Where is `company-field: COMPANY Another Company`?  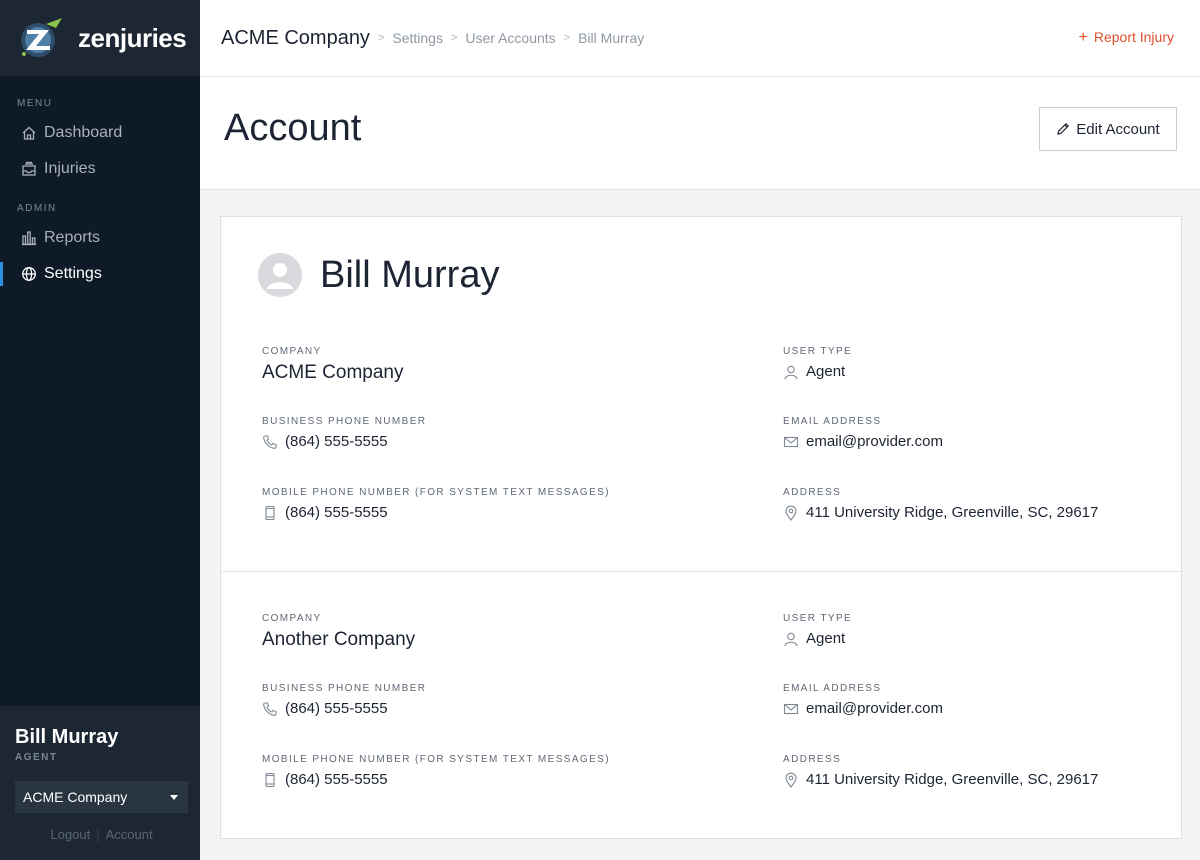
company-field: COMPANY Another Company is located at coordinates (338, 632).